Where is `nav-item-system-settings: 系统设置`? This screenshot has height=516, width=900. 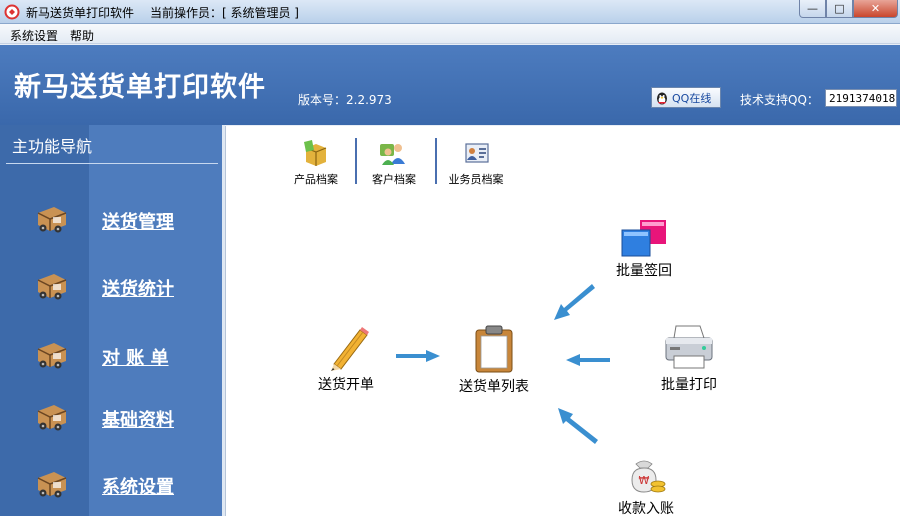 nav-item-system-settings: 系统设置 is located at coordinates (111, 484).